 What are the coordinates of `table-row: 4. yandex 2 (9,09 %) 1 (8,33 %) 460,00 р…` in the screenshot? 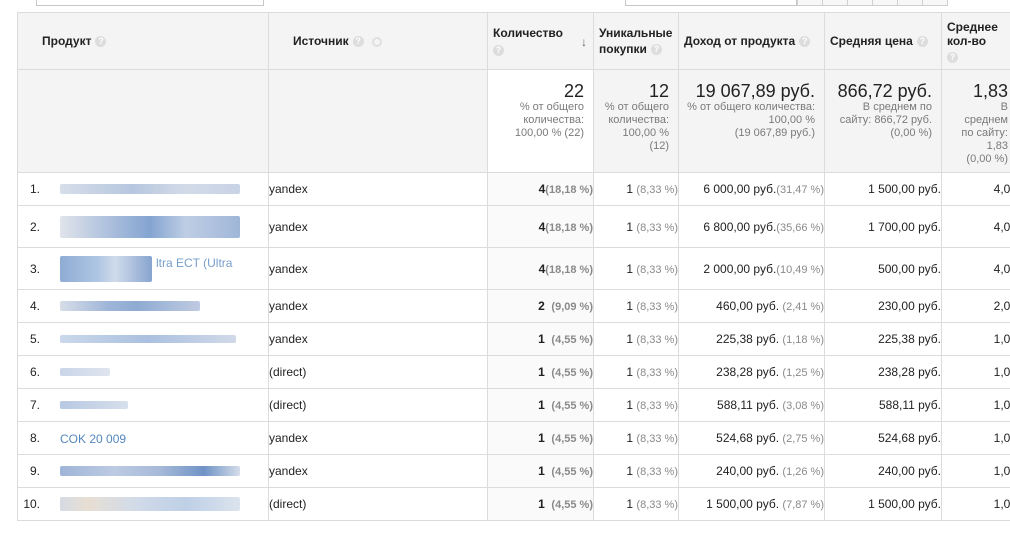 It's located at (513, 306).